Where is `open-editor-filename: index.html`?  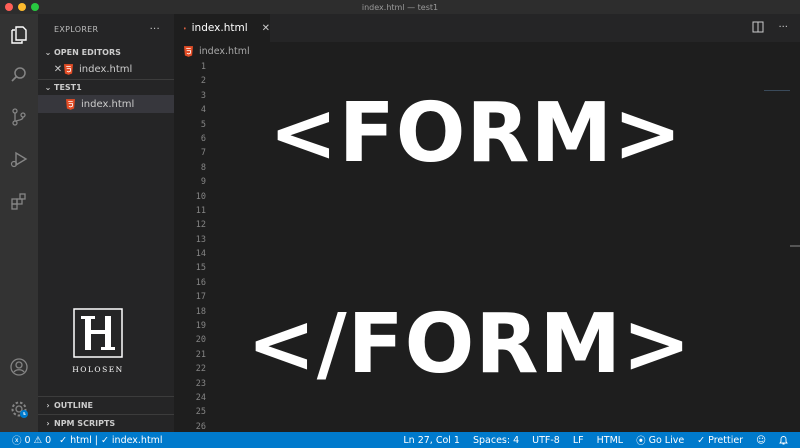 open-editor-filename: index.html is located at coordinates (106, 69).